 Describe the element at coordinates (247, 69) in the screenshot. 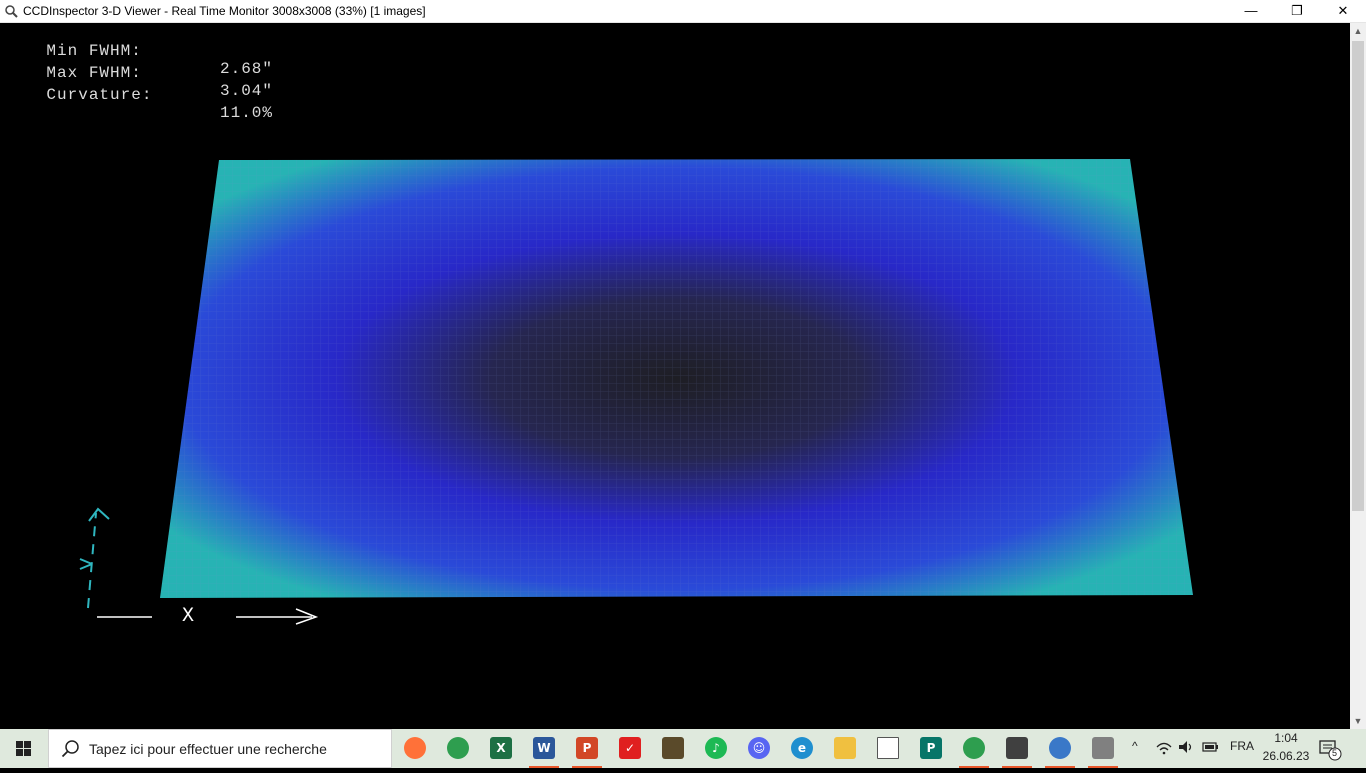

I see `min-fwhm-value: 2.68"` at that location.